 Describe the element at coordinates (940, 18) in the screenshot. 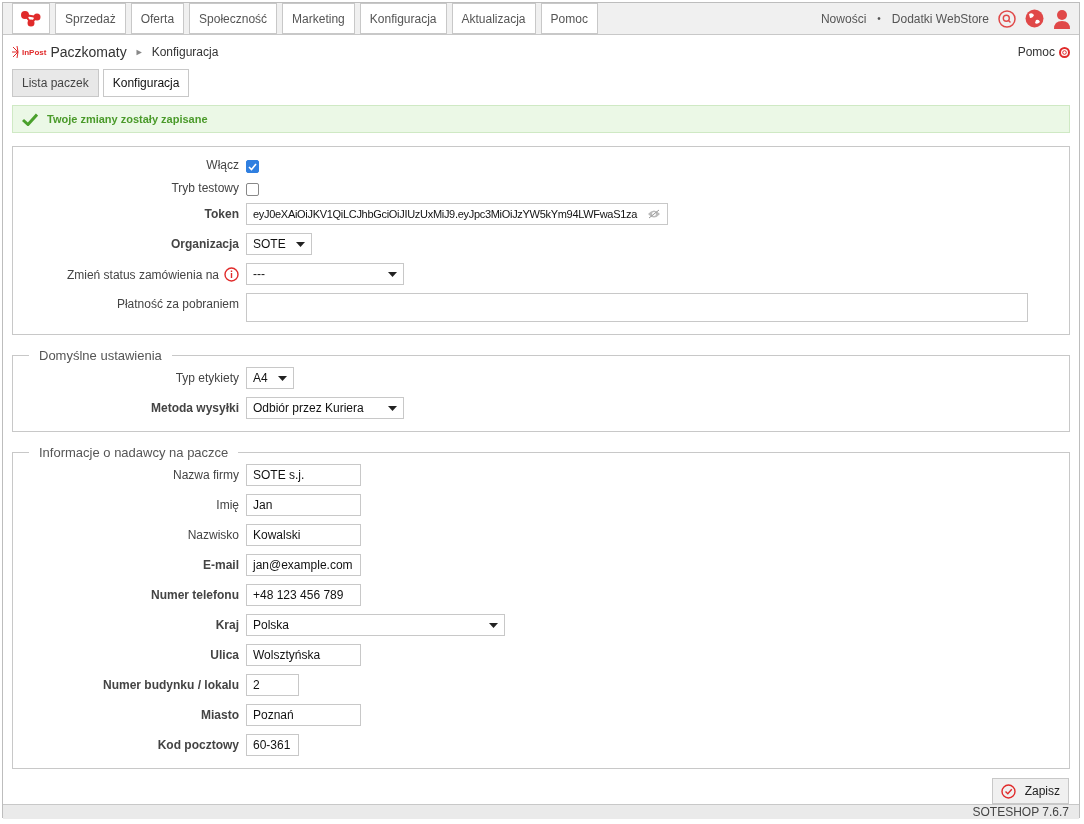

I see `top-link: Dodatki WebStore` at that location.